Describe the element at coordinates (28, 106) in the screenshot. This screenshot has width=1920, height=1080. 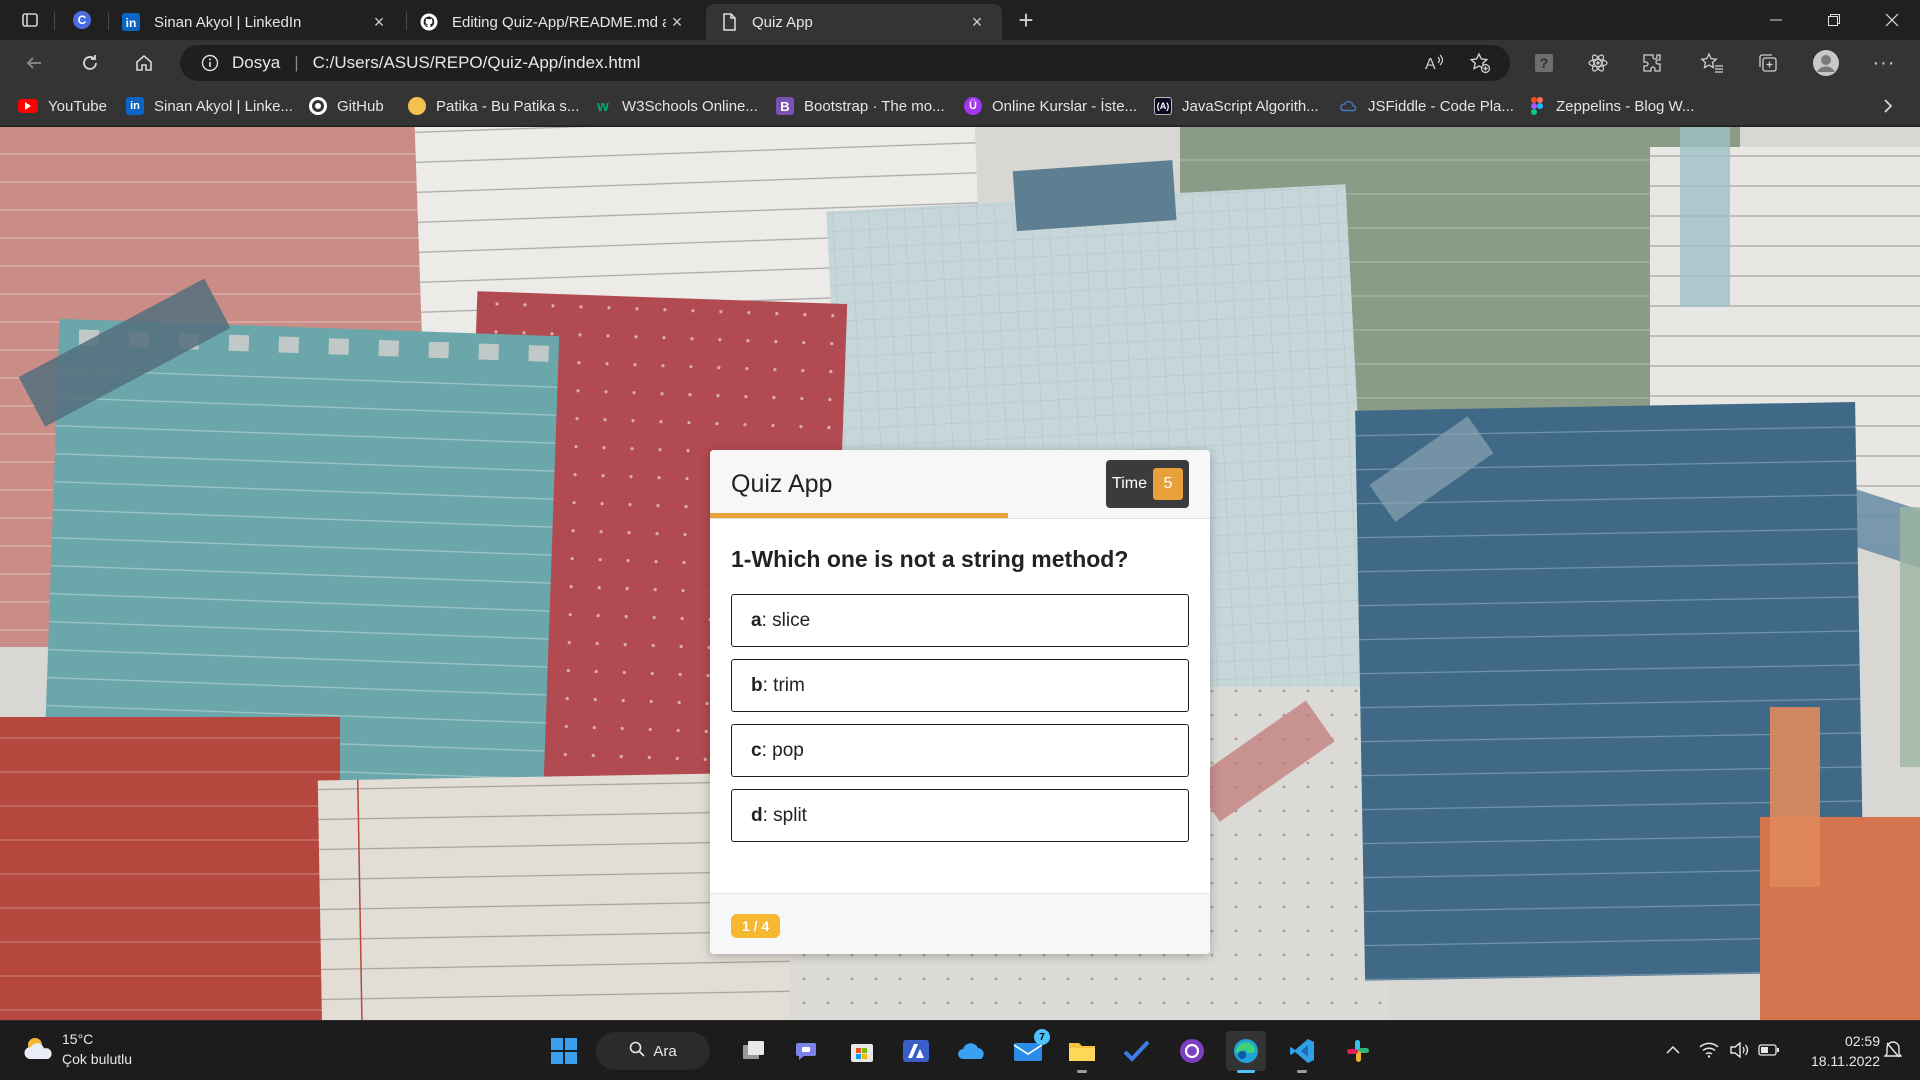
I see `youtube-icon` at that location.